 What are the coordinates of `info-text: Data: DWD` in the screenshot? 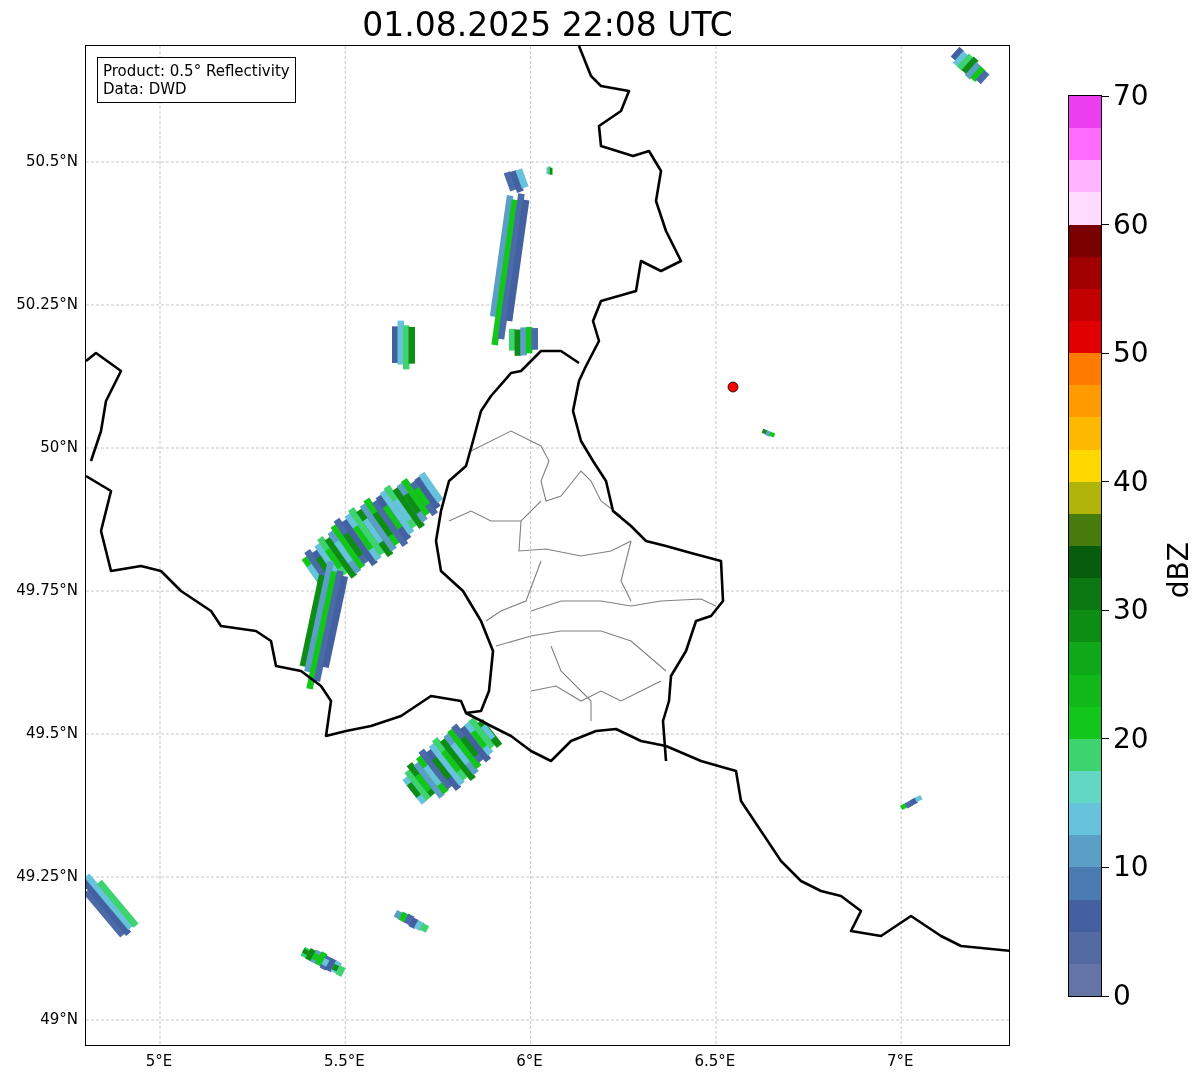 It's located at (145, 89).